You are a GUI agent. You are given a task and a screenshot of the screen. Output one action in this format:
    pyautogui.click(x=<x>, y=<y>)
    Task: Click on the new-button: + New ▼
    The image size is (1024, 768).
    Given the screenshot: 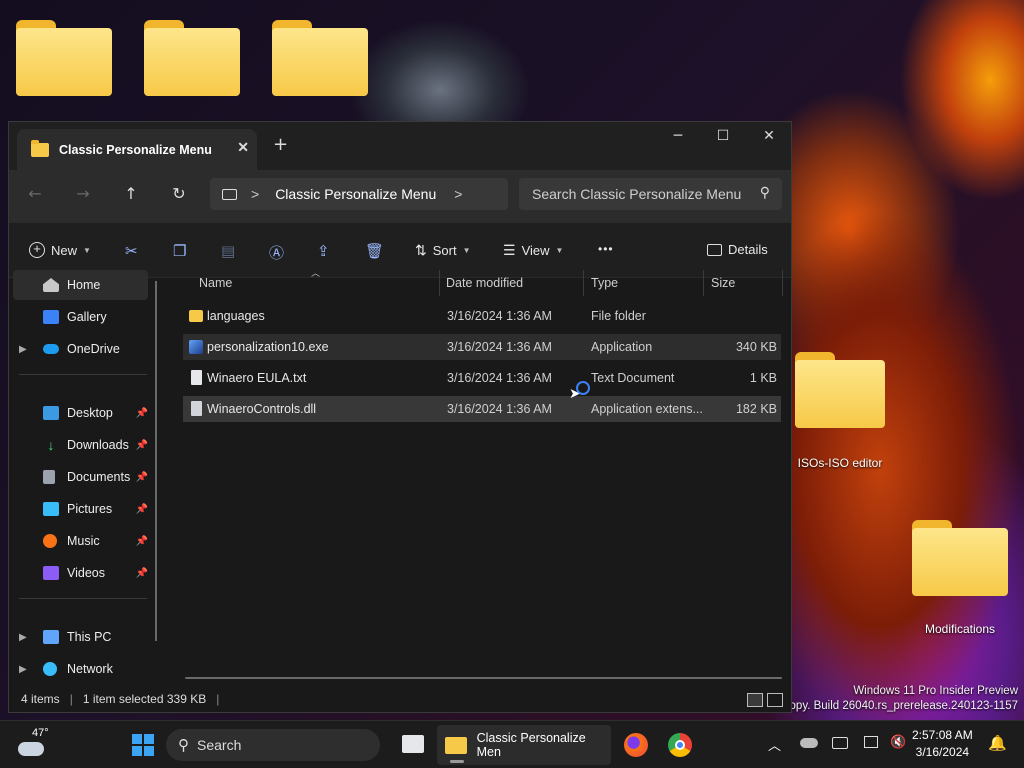 What is the action you would take?
    pyautogui.click(x=60, y=250)
    